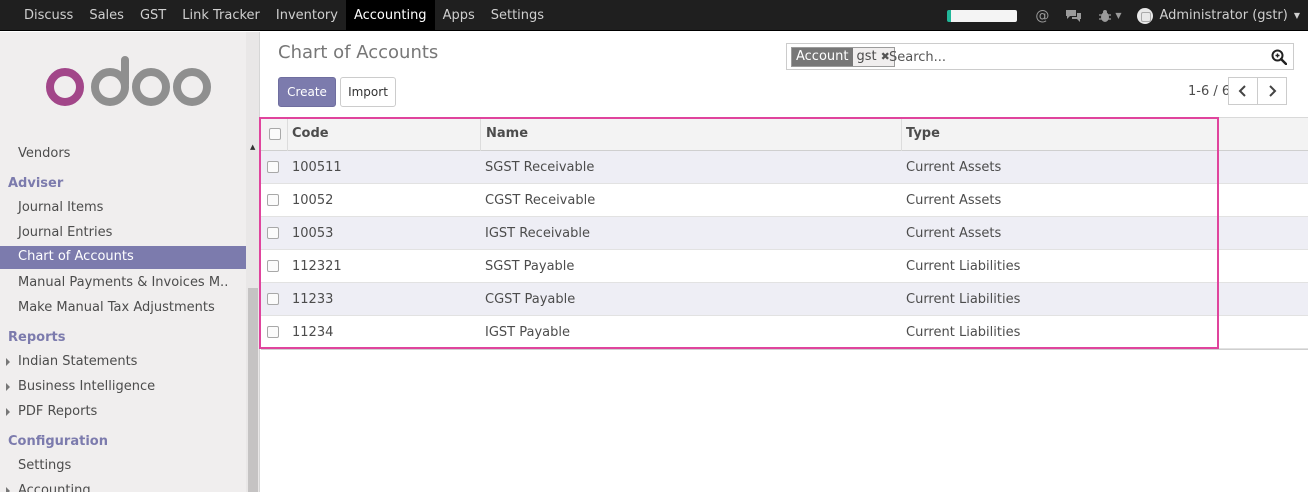  Describe the element at coordinates (57, 411) in the screenshot. I see `sidebar-item-pdf-reports: PDF Reports` at that location.